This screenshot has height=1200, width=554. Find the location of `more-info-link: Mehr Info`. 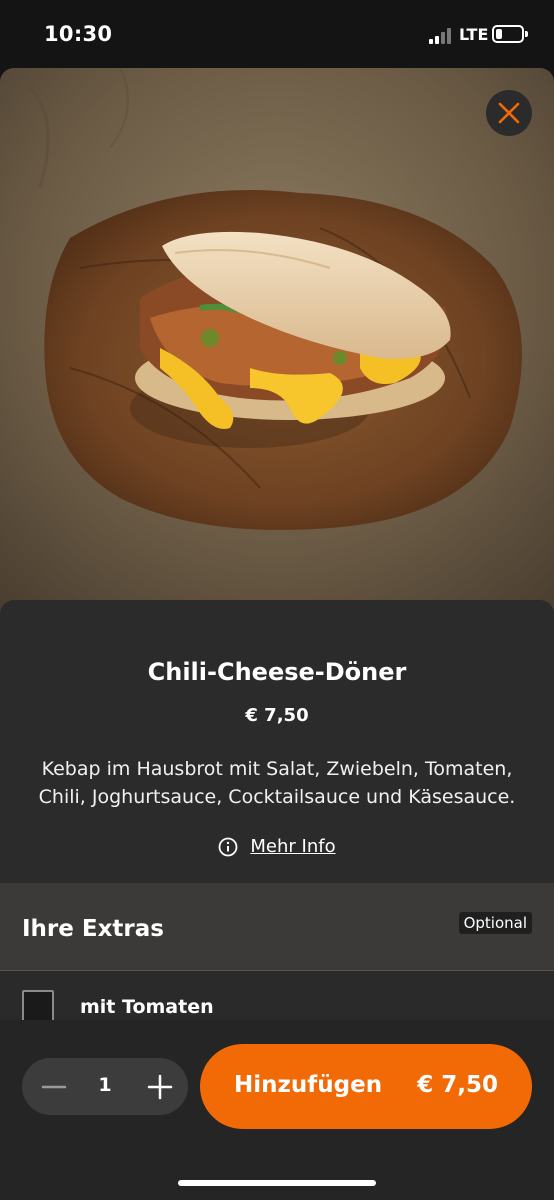

more-info-link: Mehr Info is located at coordinates (277, 846).